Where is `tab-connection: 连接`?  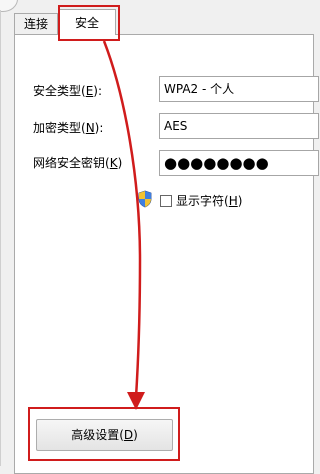
tab-connection: 连接 is located at coordinates (36, 23).